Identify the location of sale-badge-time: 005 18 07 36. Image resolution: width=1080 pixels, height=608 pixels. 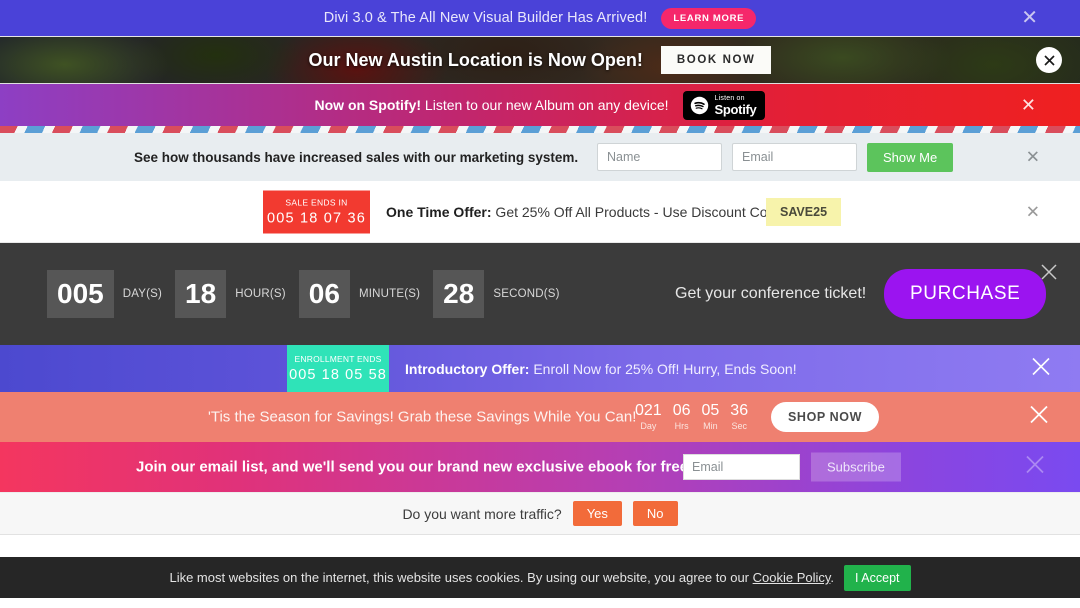
(316, 218).